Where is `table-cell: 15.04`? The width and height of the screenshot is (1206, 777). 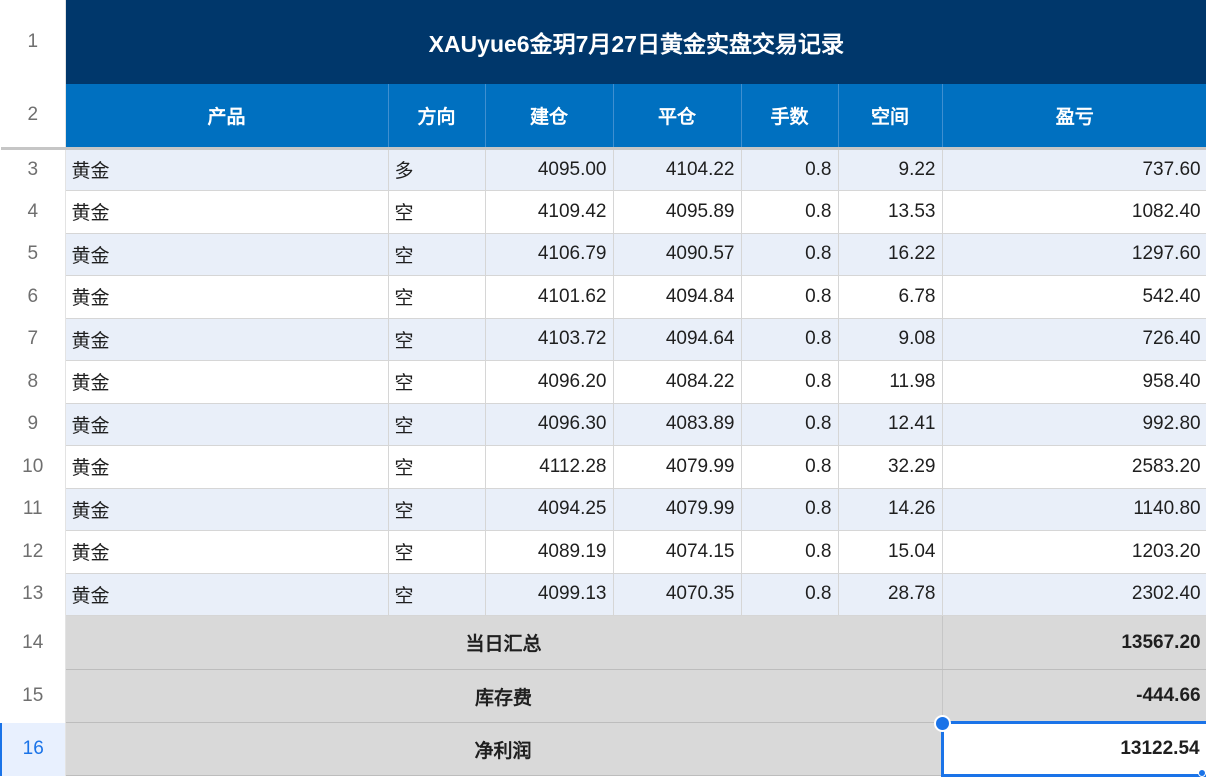
table-cell: 15.04 is located at coordinates (890, 552).